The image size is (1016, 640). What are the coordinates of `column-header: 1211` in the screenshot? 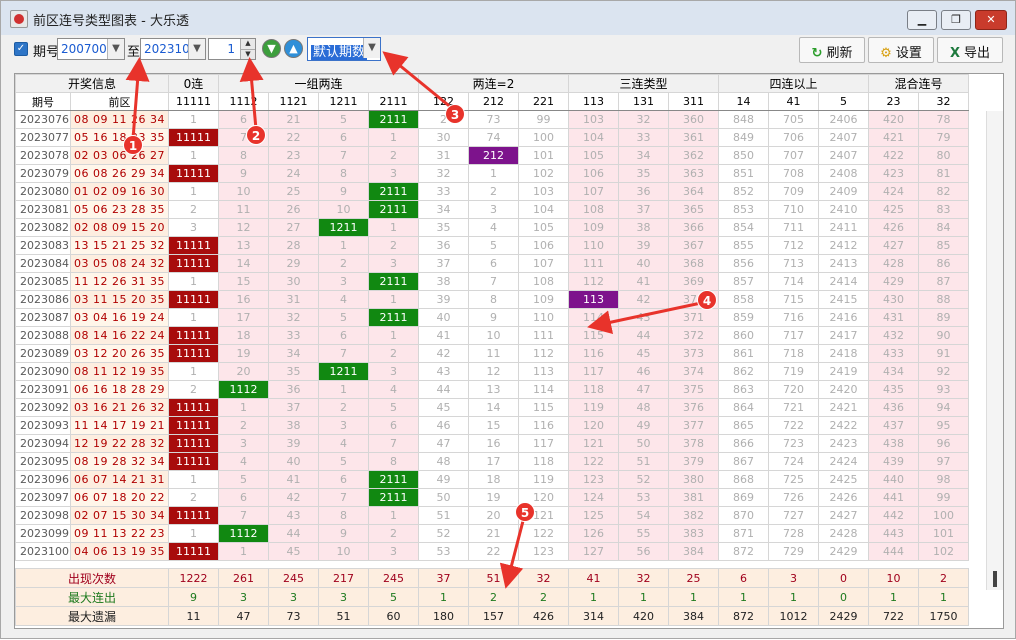 It's located at (343, 101).